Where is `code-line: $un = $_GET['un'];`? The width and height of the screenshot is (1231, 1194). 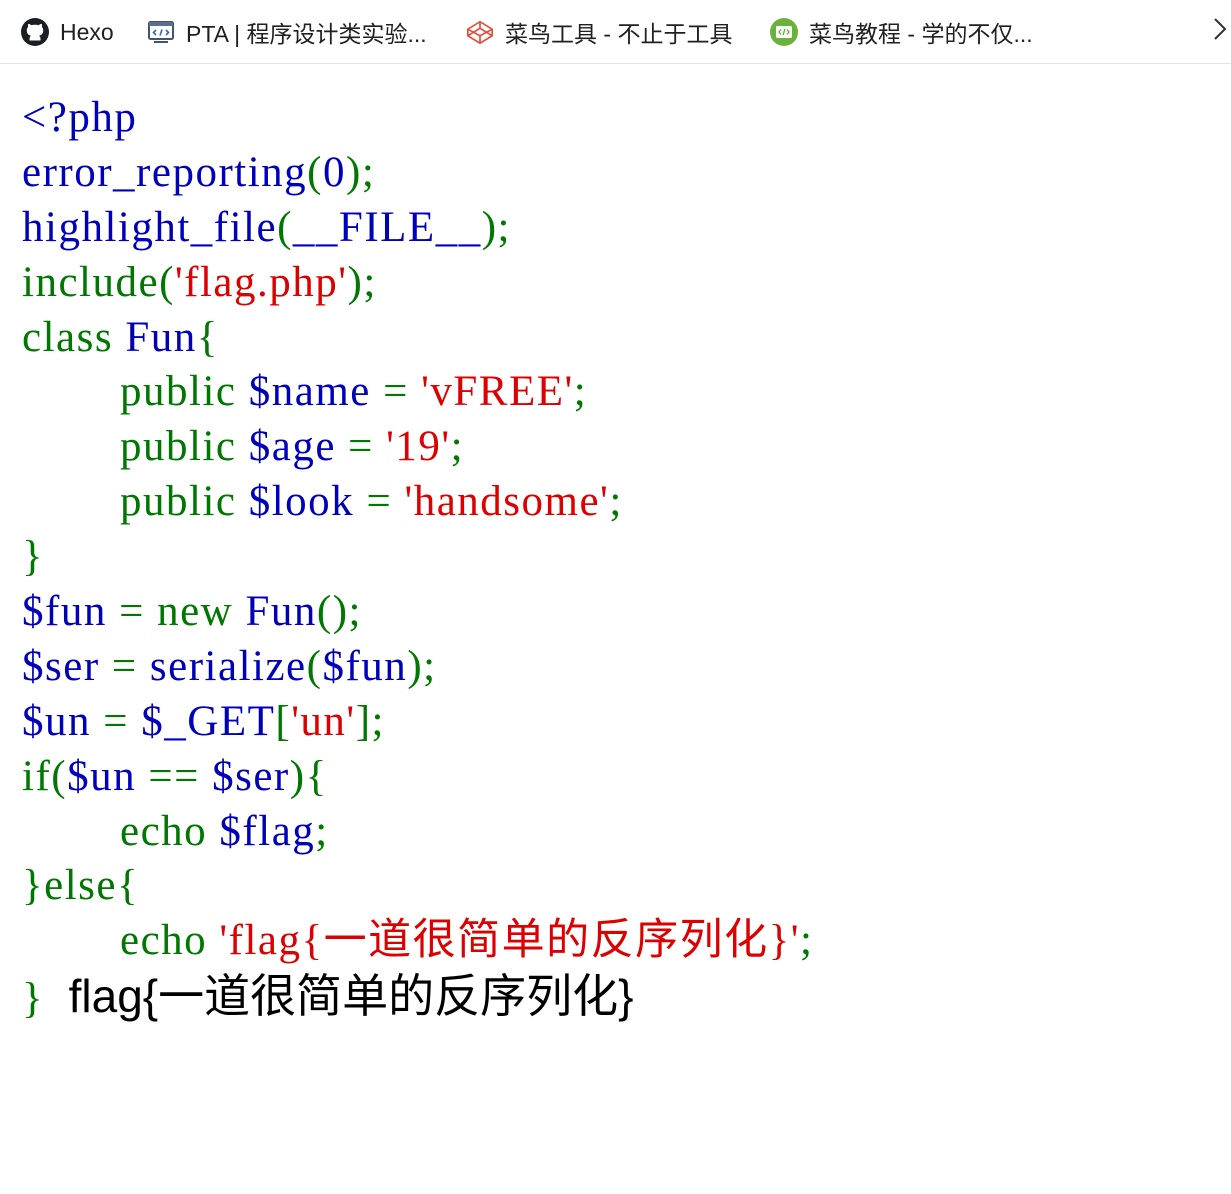 code-line: $un = $_GET['un']; is located at coordinates (418, 722).